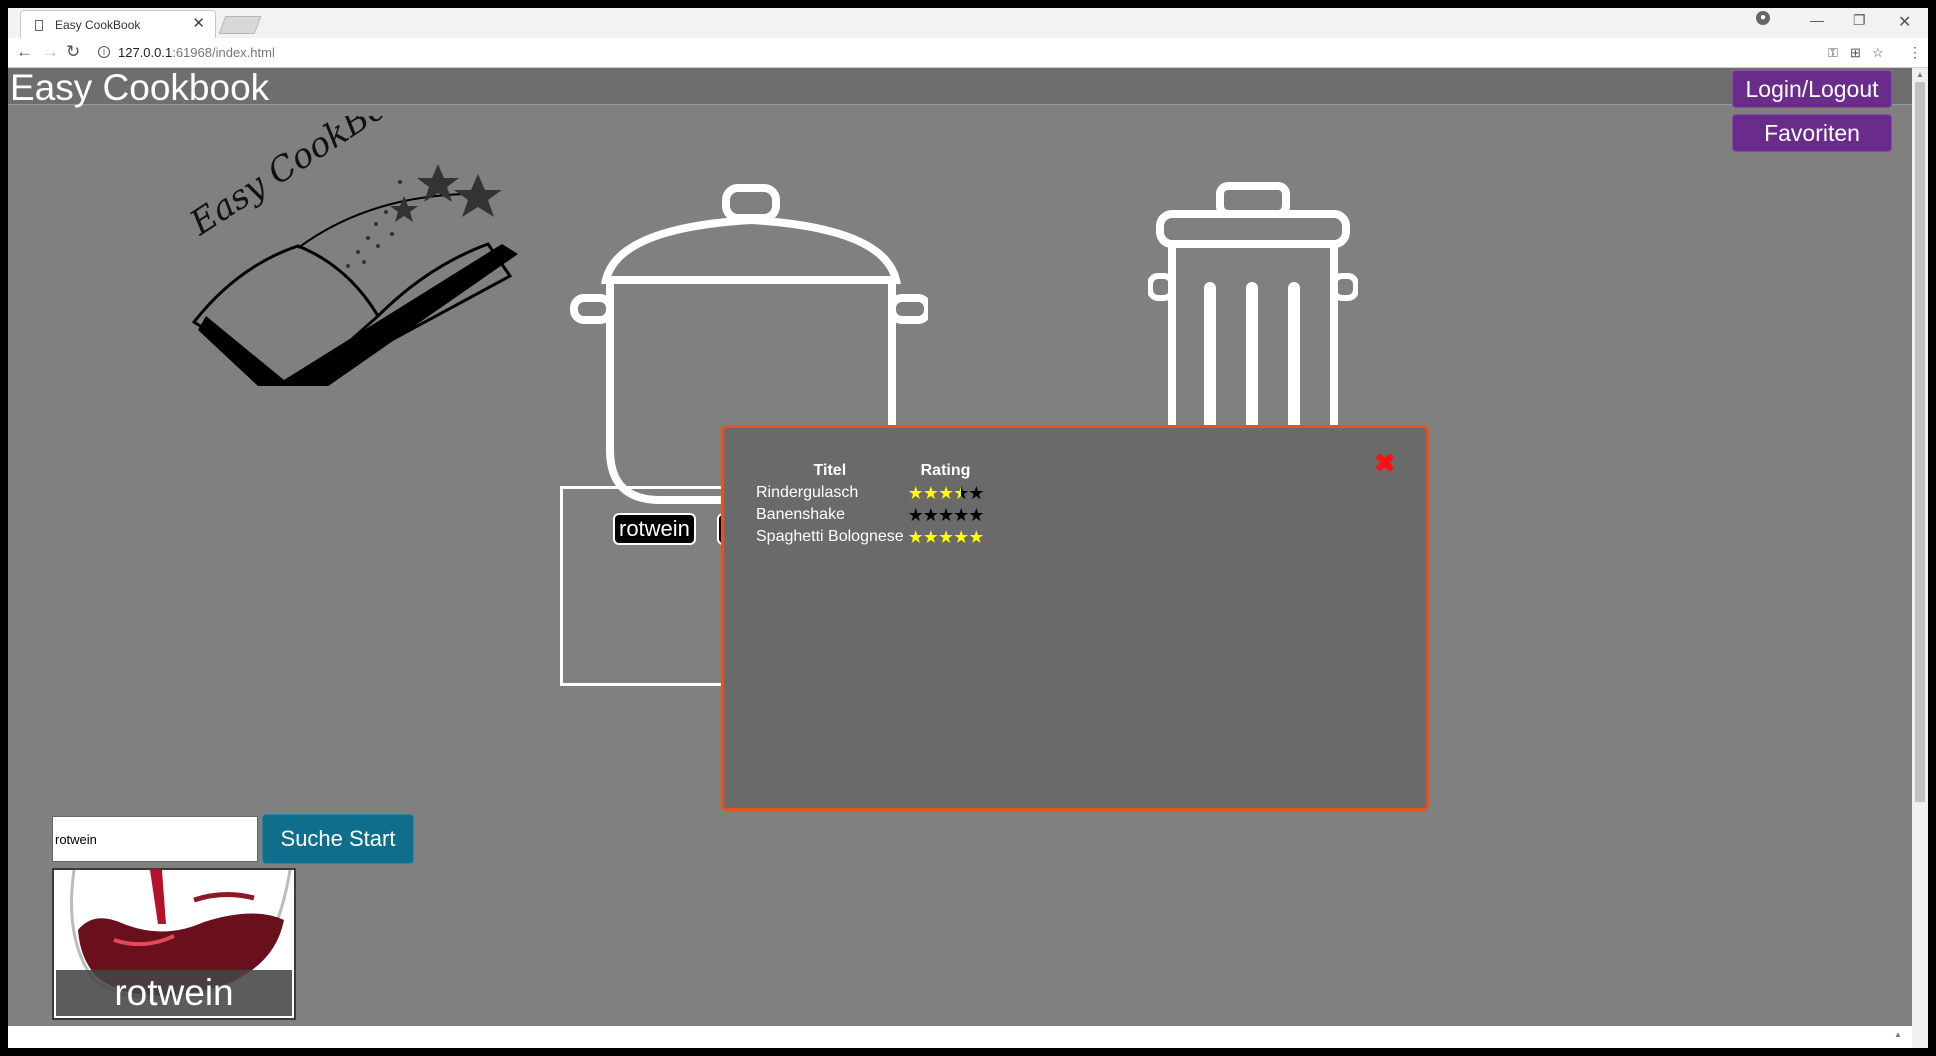 Image resolution: width=1936 pixels, height=1056 pixels. What do you see at coordinates (1812, 89) in the screenshot?
I see `login-logout-button: Login/Logout` at bounding box center [1812, 89].